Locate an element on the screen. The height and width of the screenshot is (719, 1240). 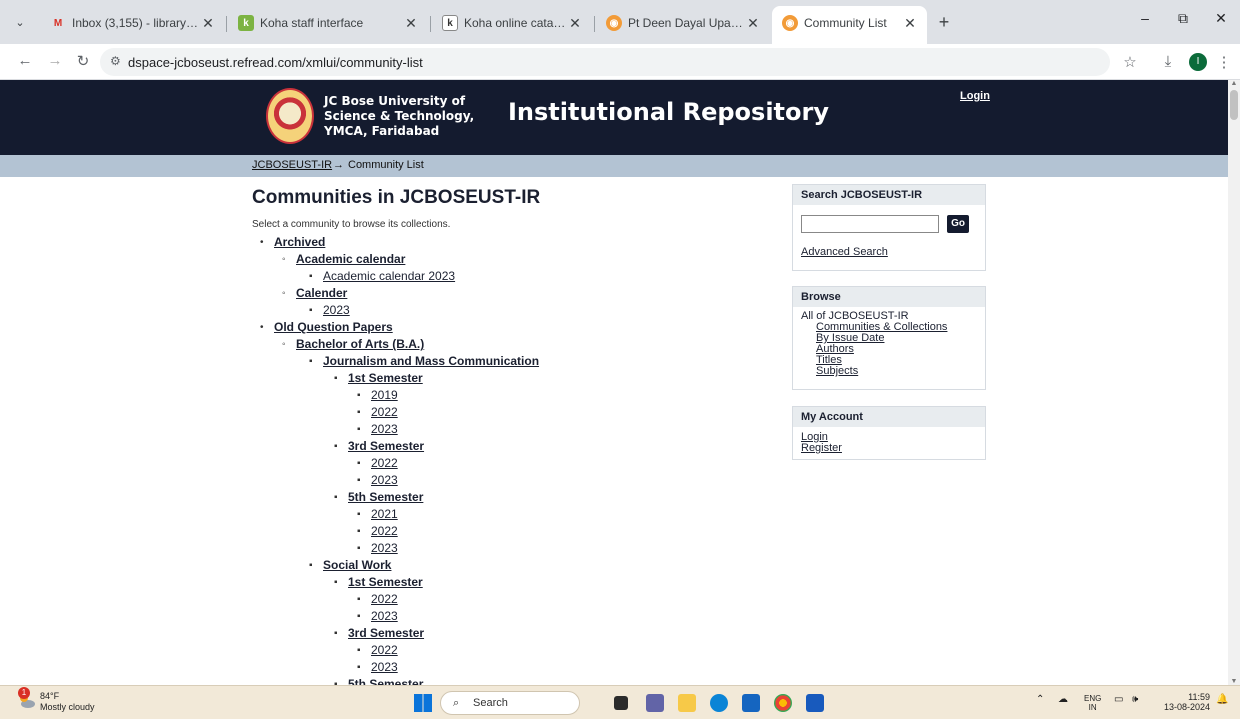
store-icon is located at coordinates (751, 703).